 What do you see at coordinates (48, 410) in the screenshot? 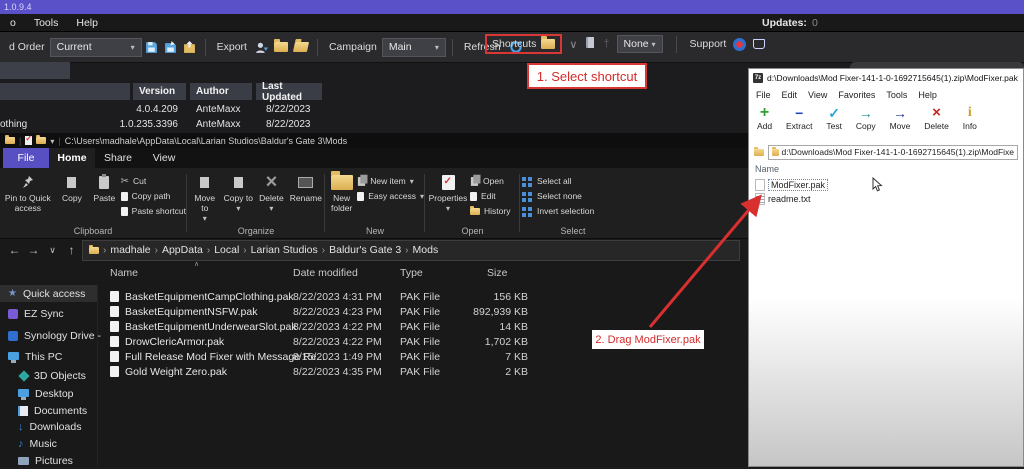
I see `sidebar-item-documents: Documents` at bounding box center [48, 410].